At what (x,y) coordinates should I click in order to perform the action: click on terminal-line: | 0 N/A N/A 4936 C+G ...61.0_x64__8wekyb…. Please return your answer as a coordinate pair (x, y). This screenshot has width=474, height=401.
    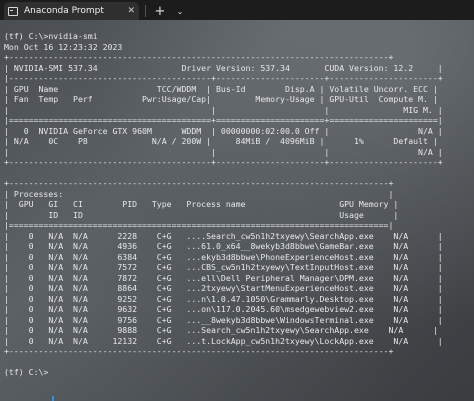
    Looking at the image, I should click on (223, 246).